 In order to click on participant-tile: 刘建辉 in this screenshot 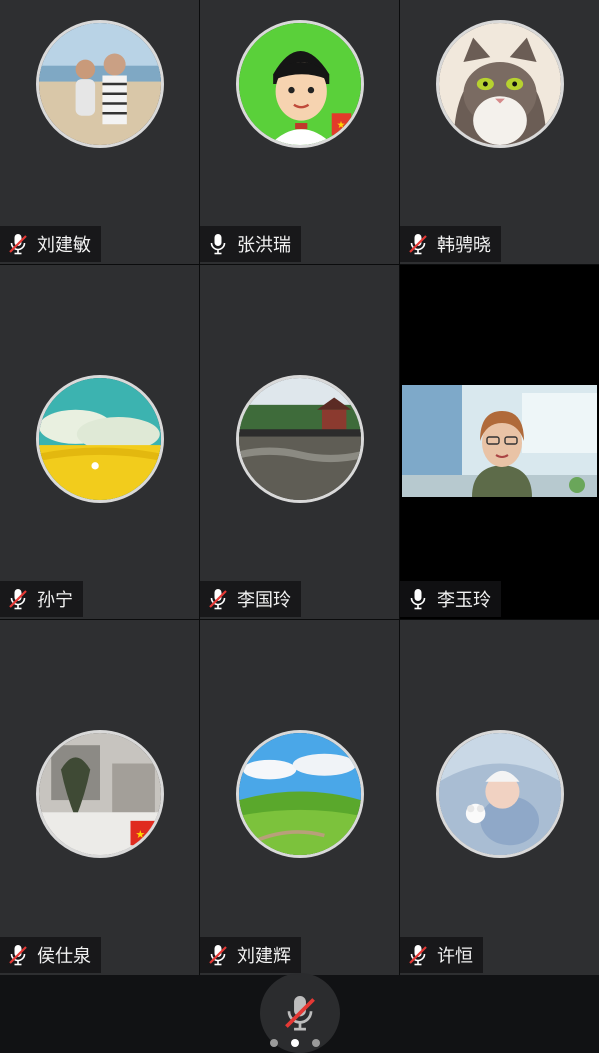, I will do `click(299, 797)`.